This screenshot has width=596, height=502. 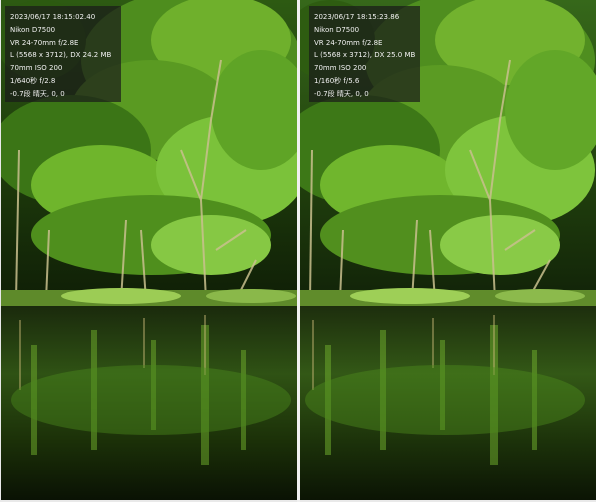 I want to click on exif-shutter-aperture: 1/160秒 f/5.6, so click(x=337, y=80).